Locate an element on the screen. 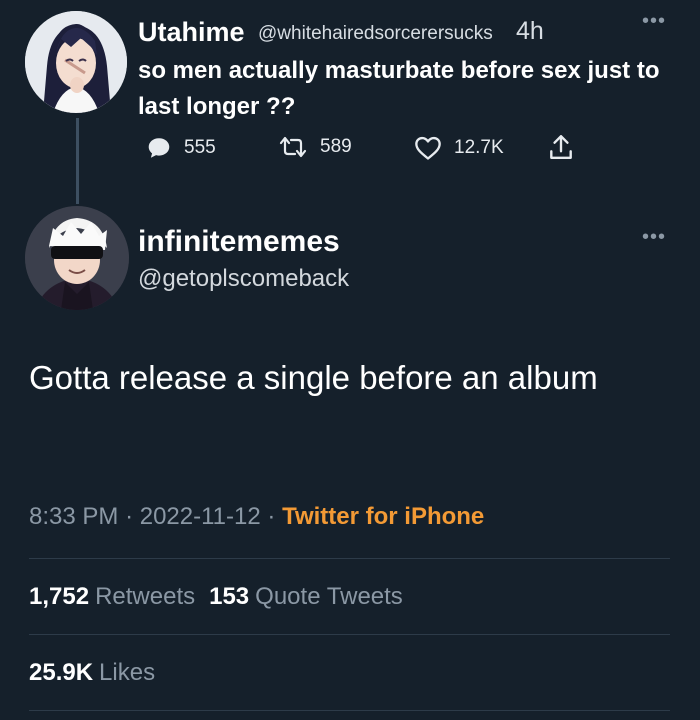  tweet-time: 8:33 PM is located at coordinates (73, 516).